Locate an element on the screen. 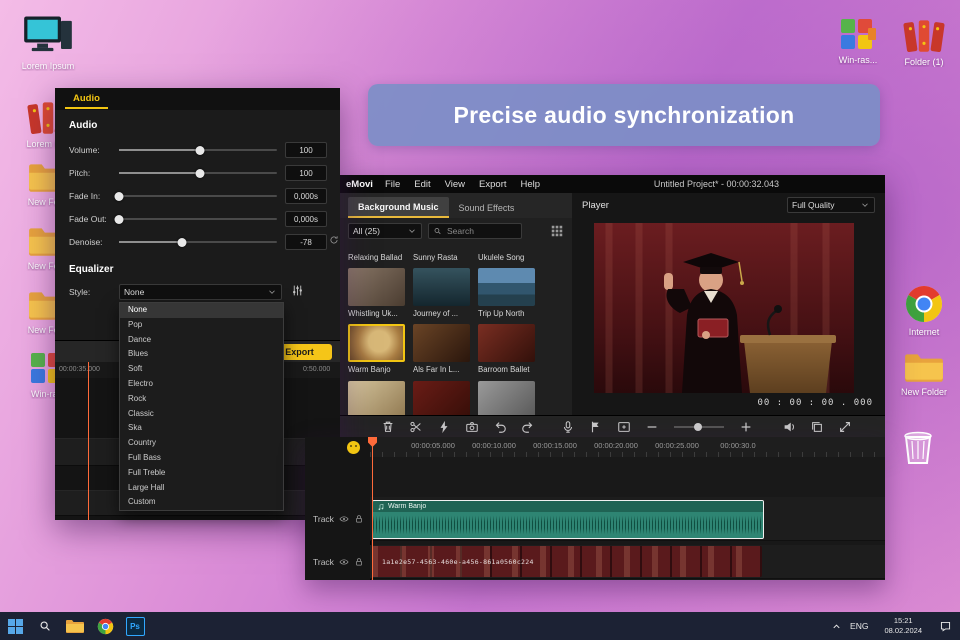 The image size is (960, 640). pitch-slider is located at coordinates (198, 173).